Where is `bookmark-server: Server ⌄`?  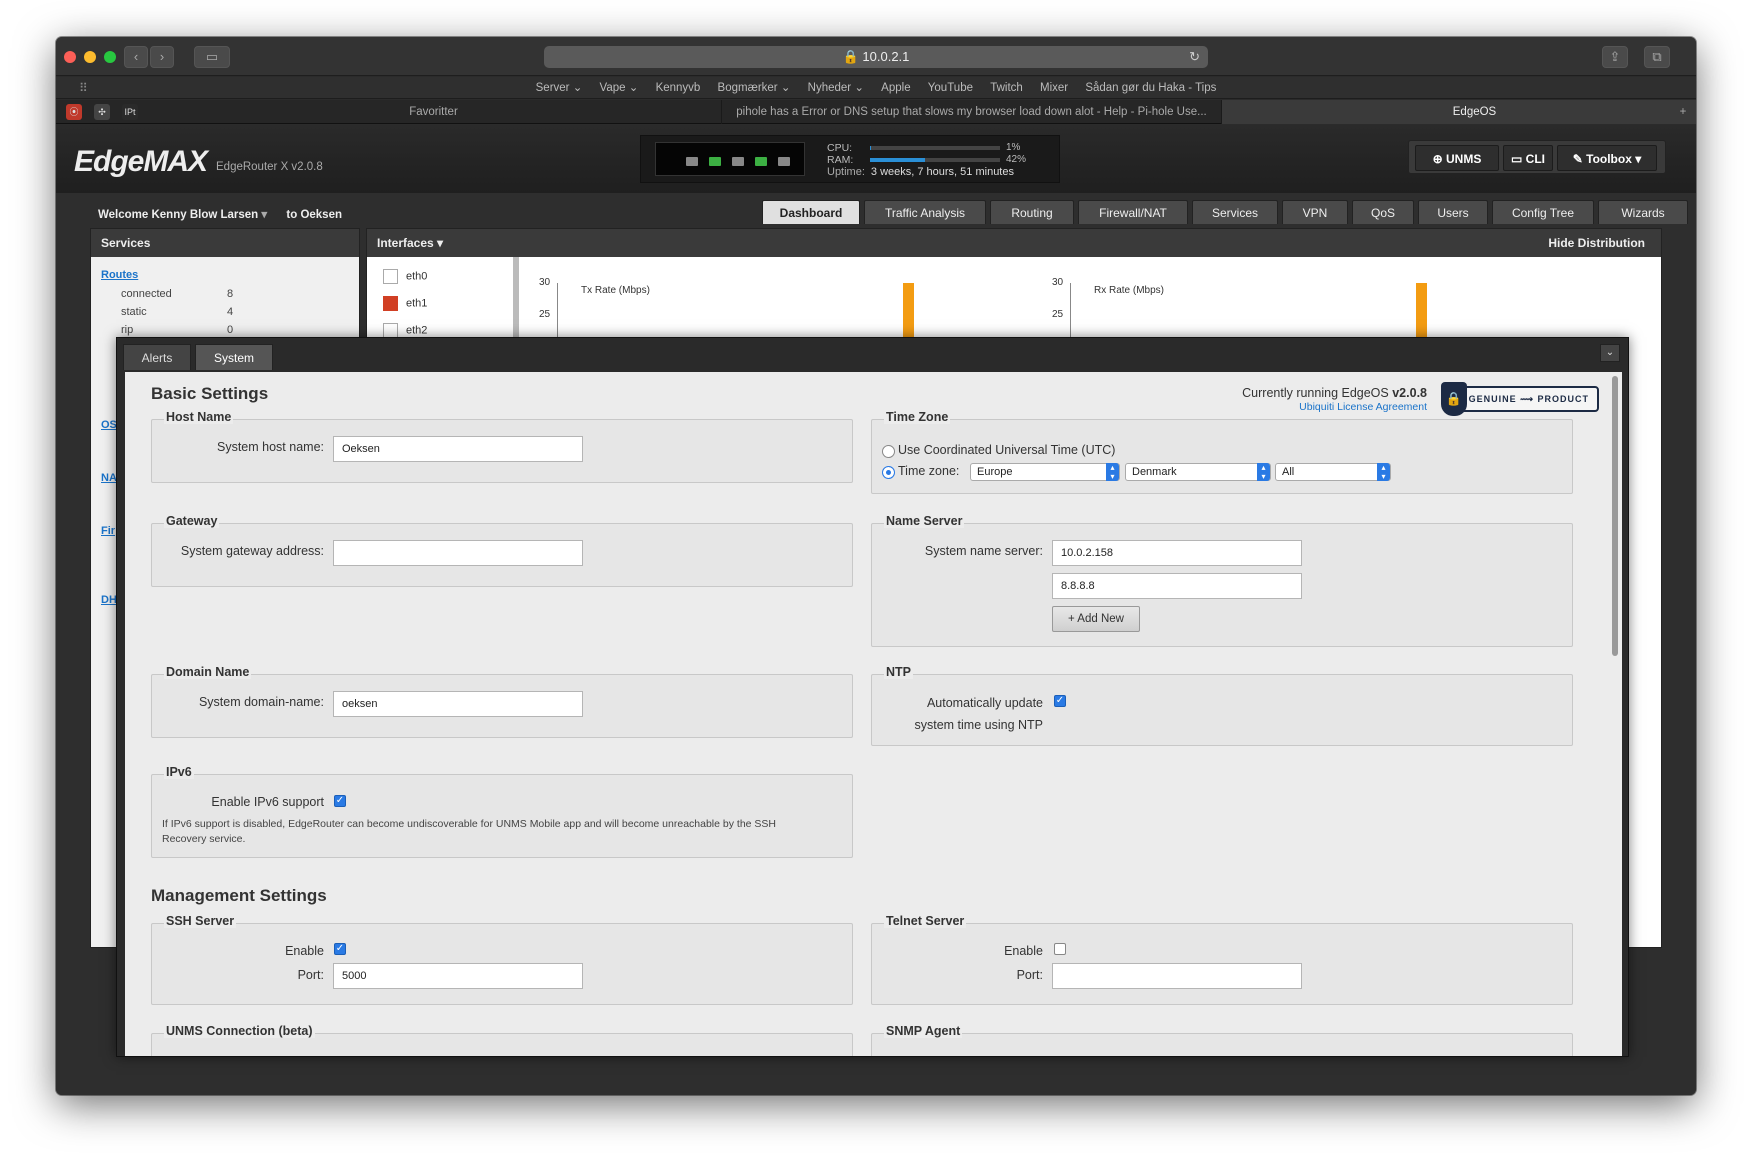
bookmark-server: Server ⌄ is located at coordinates (559, 88).